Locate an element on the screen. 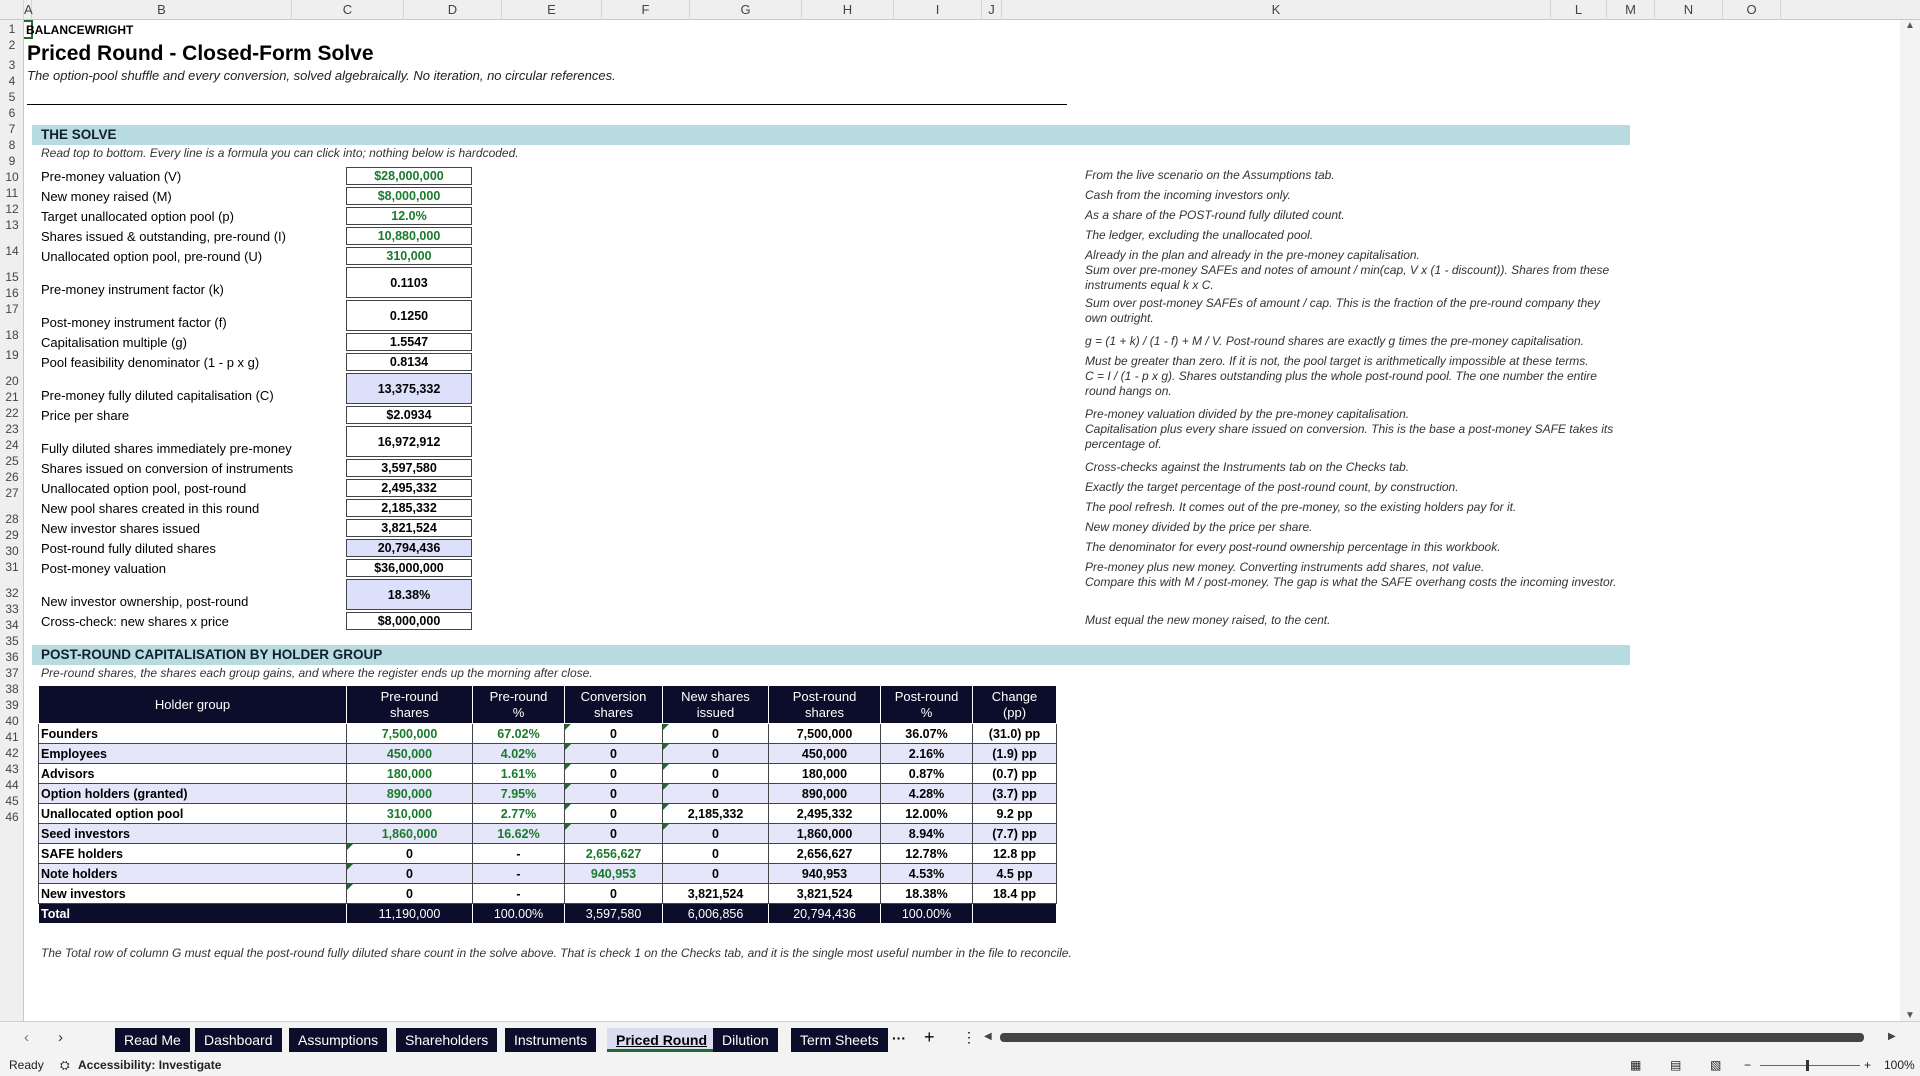 This screenshot has width=1920, height=1076. row-header: 38 is located at coordinates (11, 689).